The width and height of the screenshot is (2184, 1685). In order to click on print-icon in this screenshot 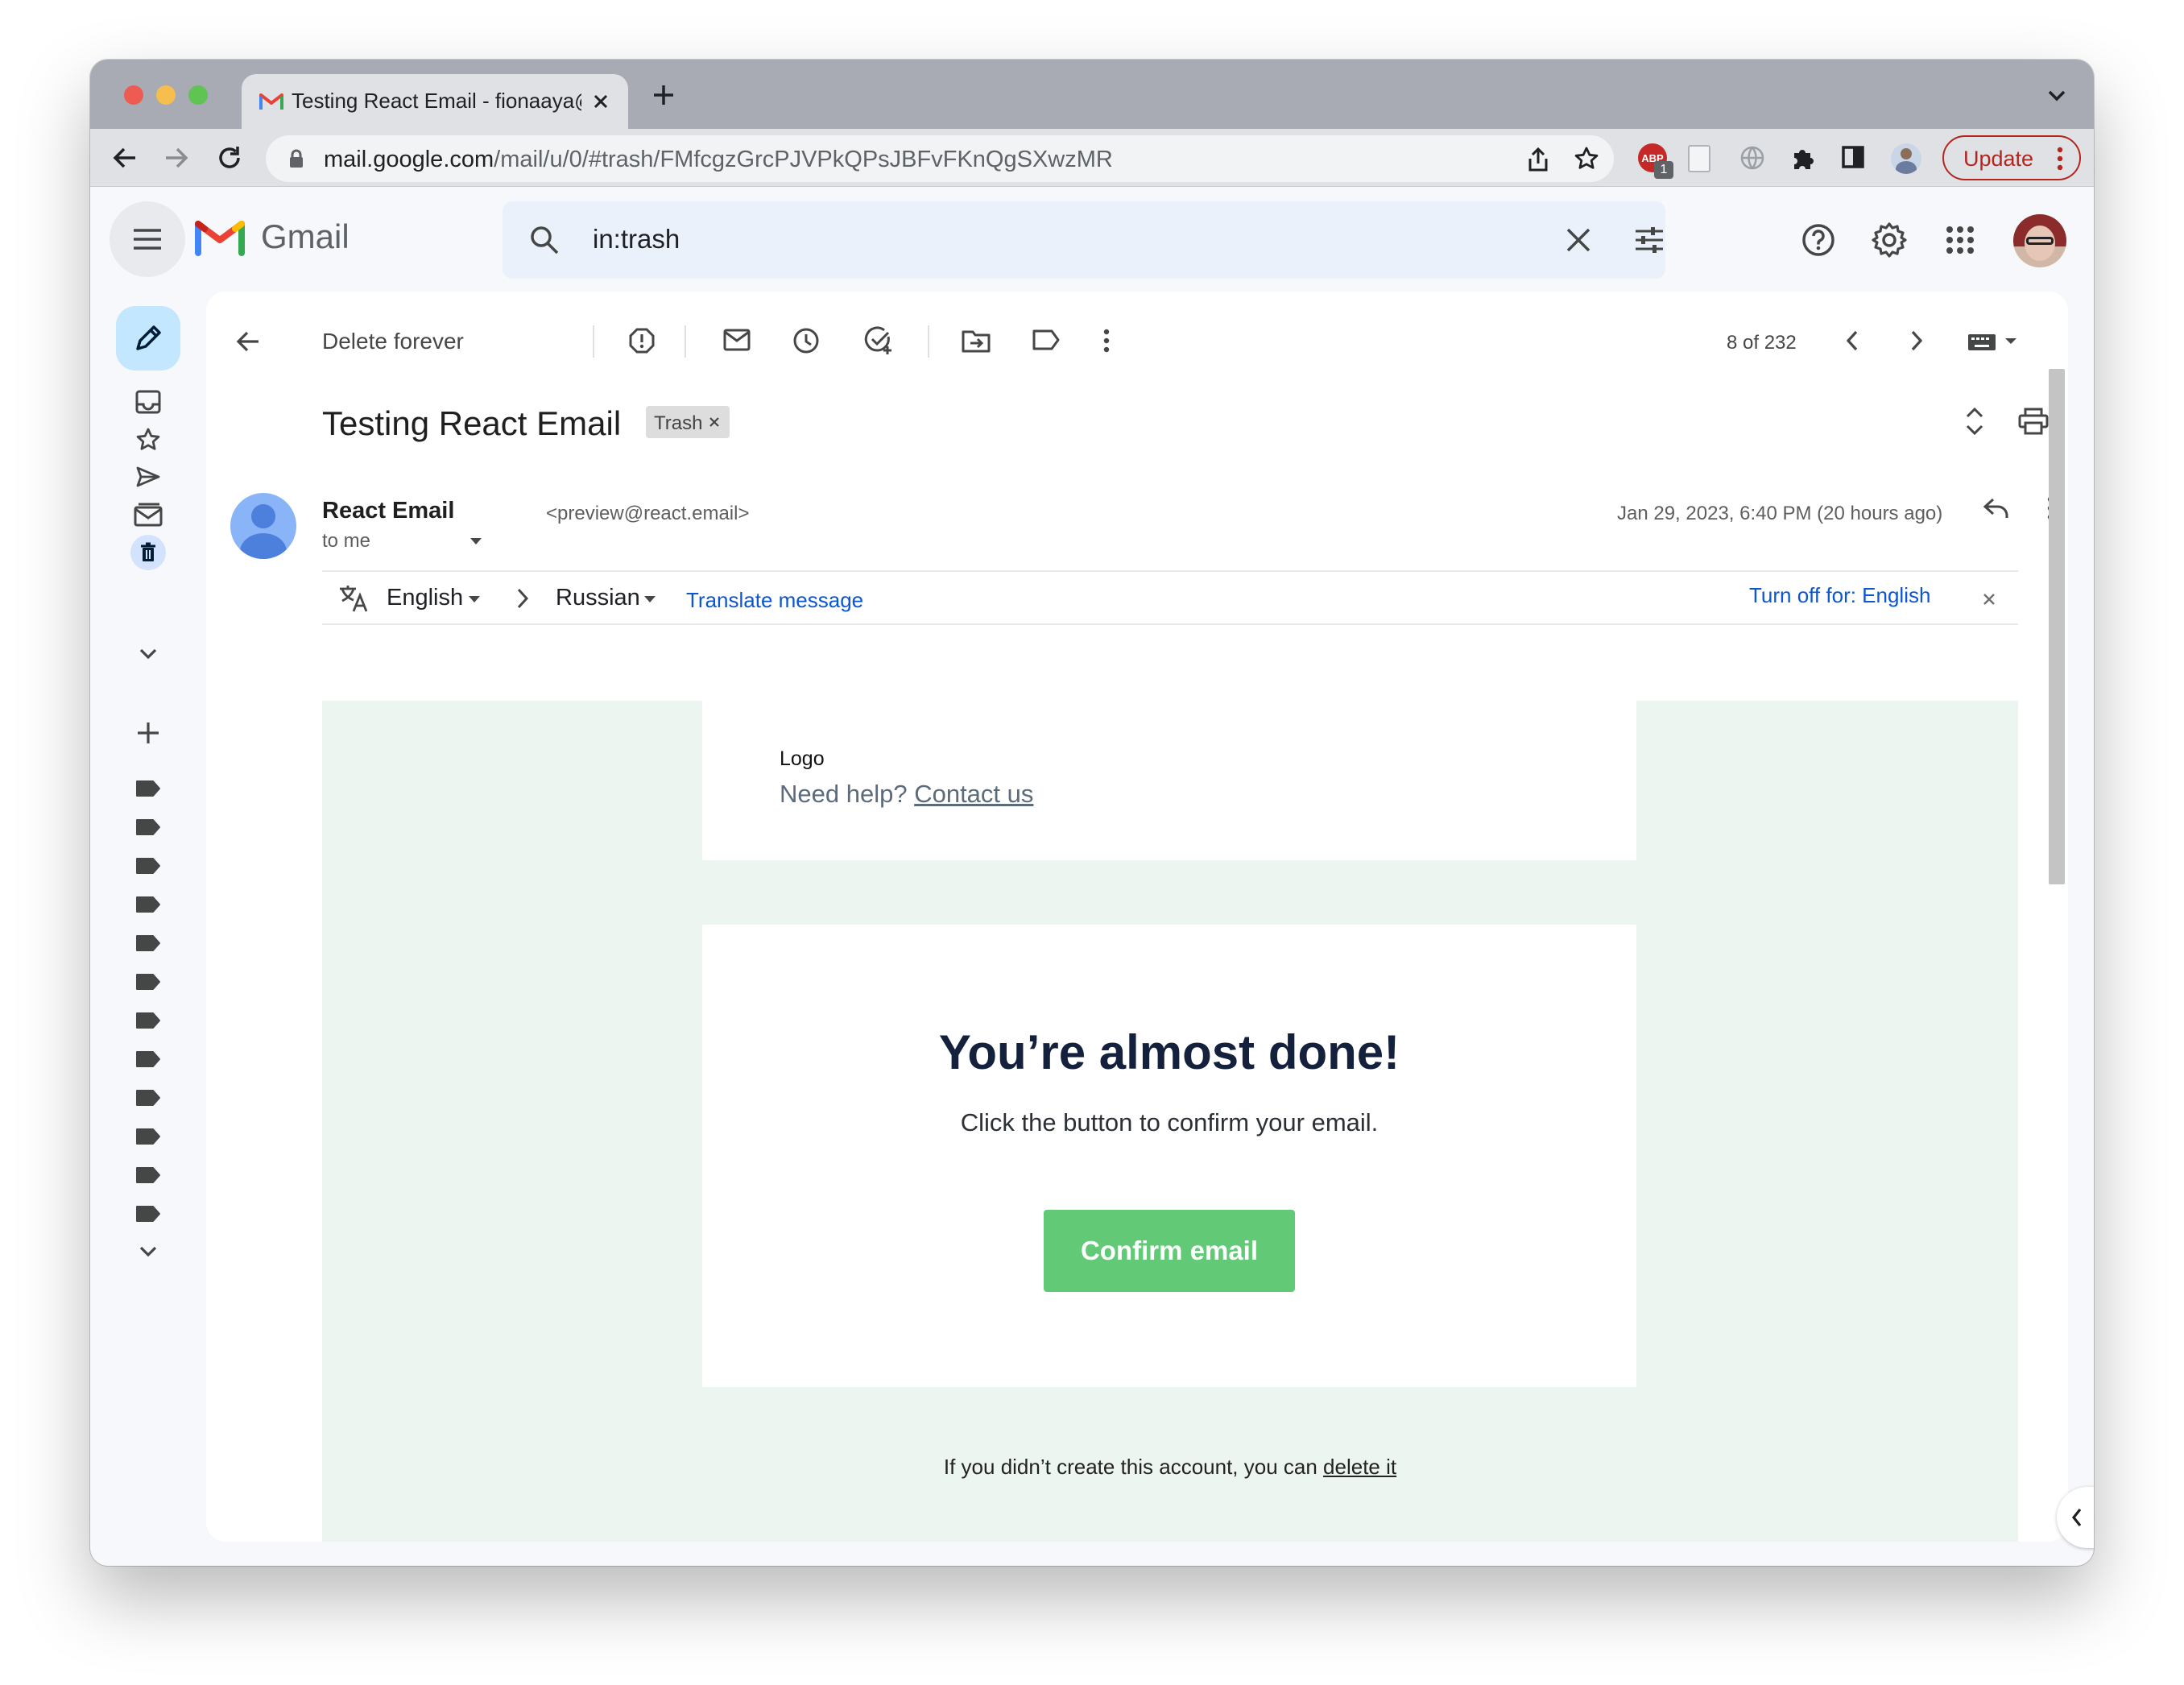, I will do `click(2034, 421)`.